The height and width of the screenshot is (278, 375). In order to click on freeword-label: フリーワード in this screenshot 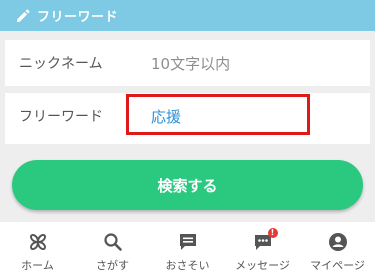, I will do `click(61, 117)`.